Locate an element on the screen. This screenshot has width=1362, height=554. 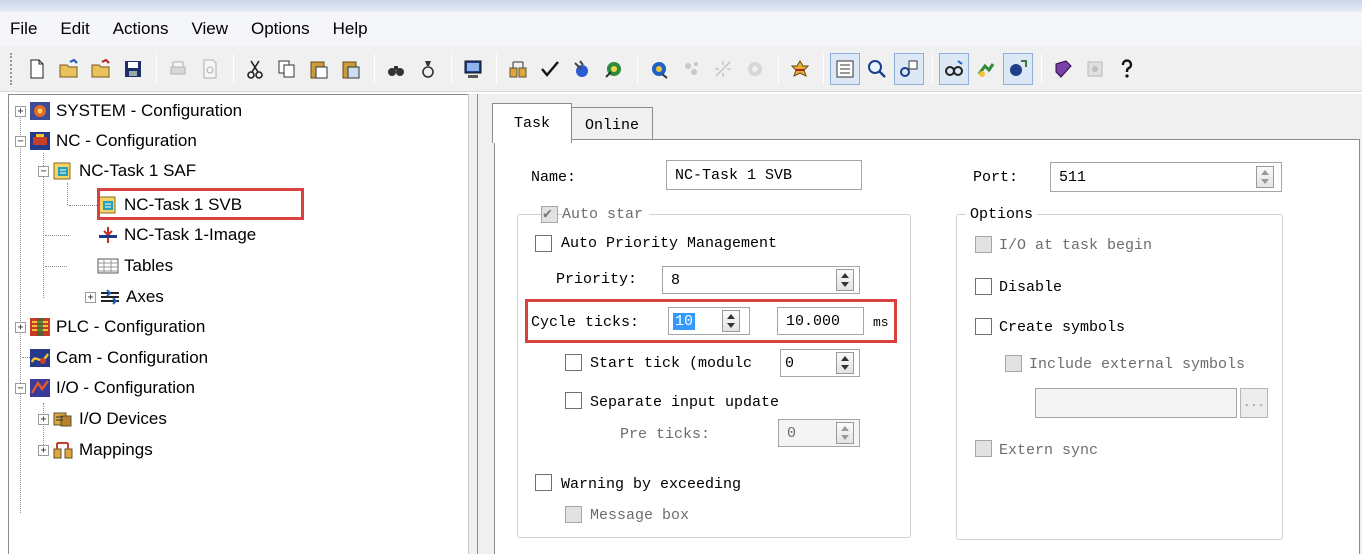
print-preview-icon is located at coordinates (210, 69).